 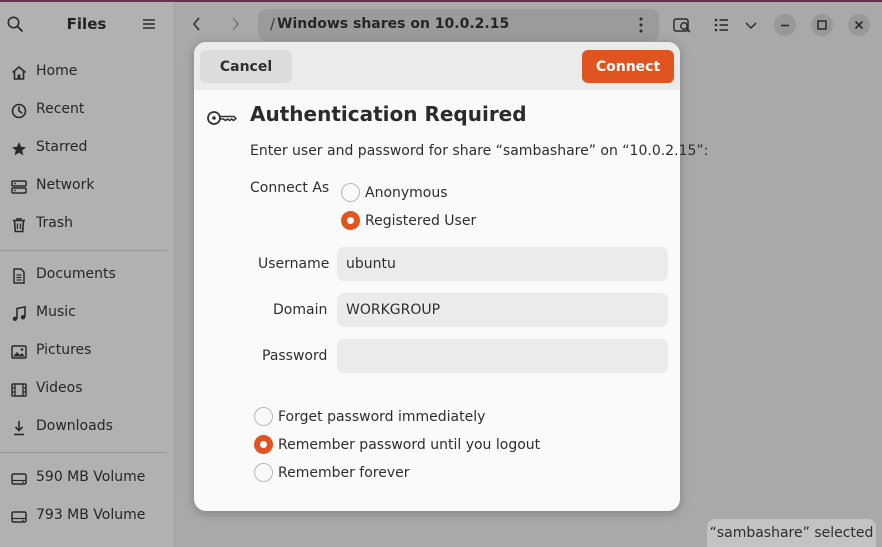 I want to click on sidebar-item-label: Videos, so click(x=59, y=388).